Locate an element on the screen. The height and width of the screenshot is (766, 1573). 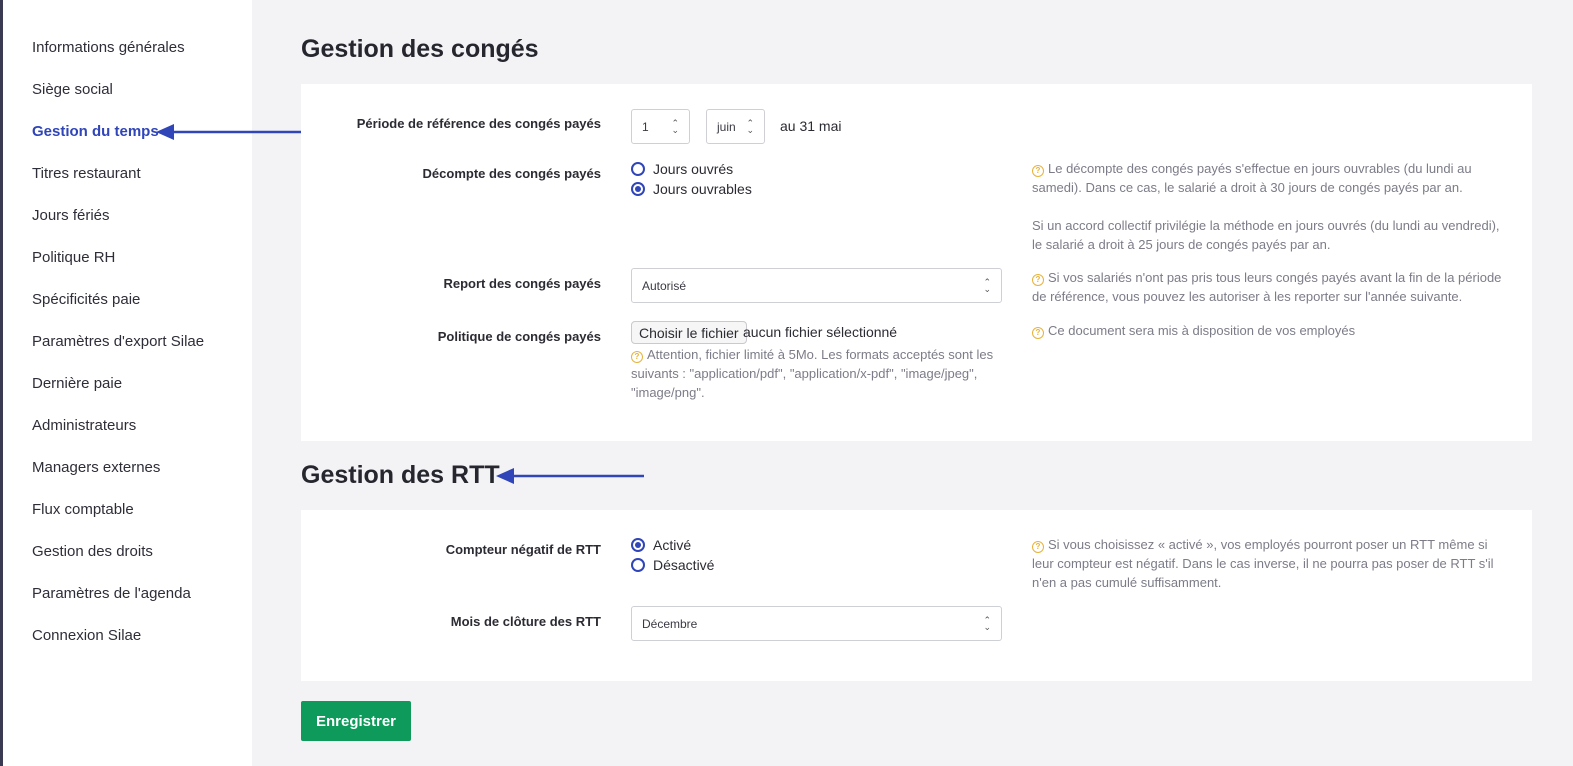
politique-label: Politique de congés payés is located at coordinates (519, 336).